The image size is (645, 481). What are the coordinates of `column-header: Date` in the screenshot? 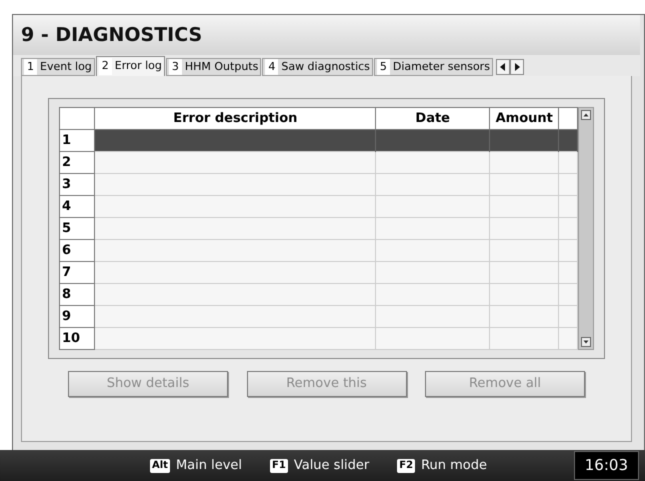 It's located at (433, 119).